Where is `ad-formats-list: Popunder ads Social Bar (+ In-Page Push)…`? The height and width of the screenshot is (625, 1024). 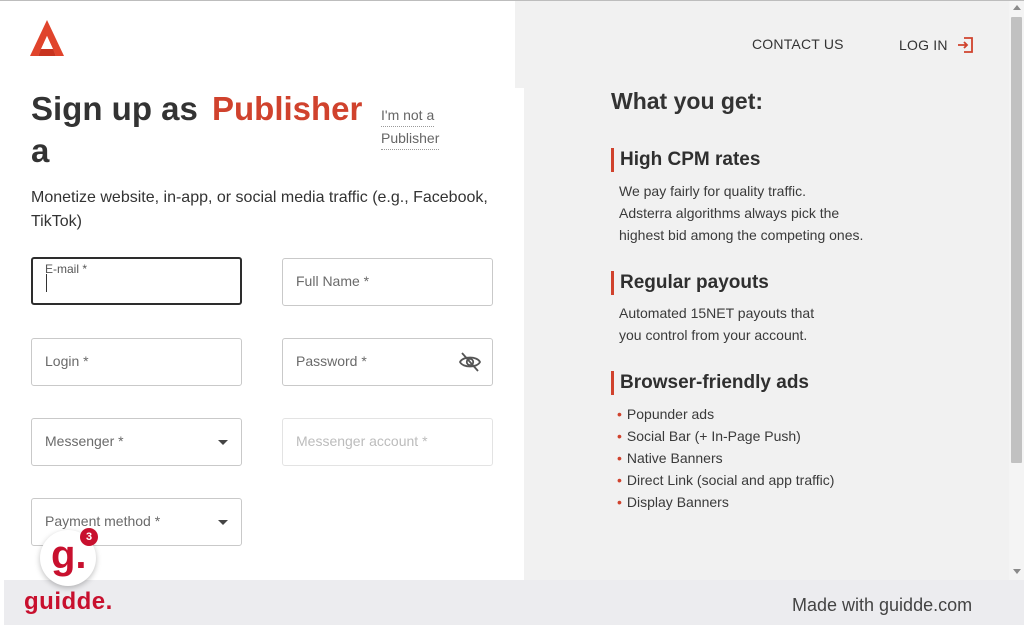
ad-formats-list: Popunder ads Social Bar (+ In-Page Push)… is located at coordinates (726, 458).